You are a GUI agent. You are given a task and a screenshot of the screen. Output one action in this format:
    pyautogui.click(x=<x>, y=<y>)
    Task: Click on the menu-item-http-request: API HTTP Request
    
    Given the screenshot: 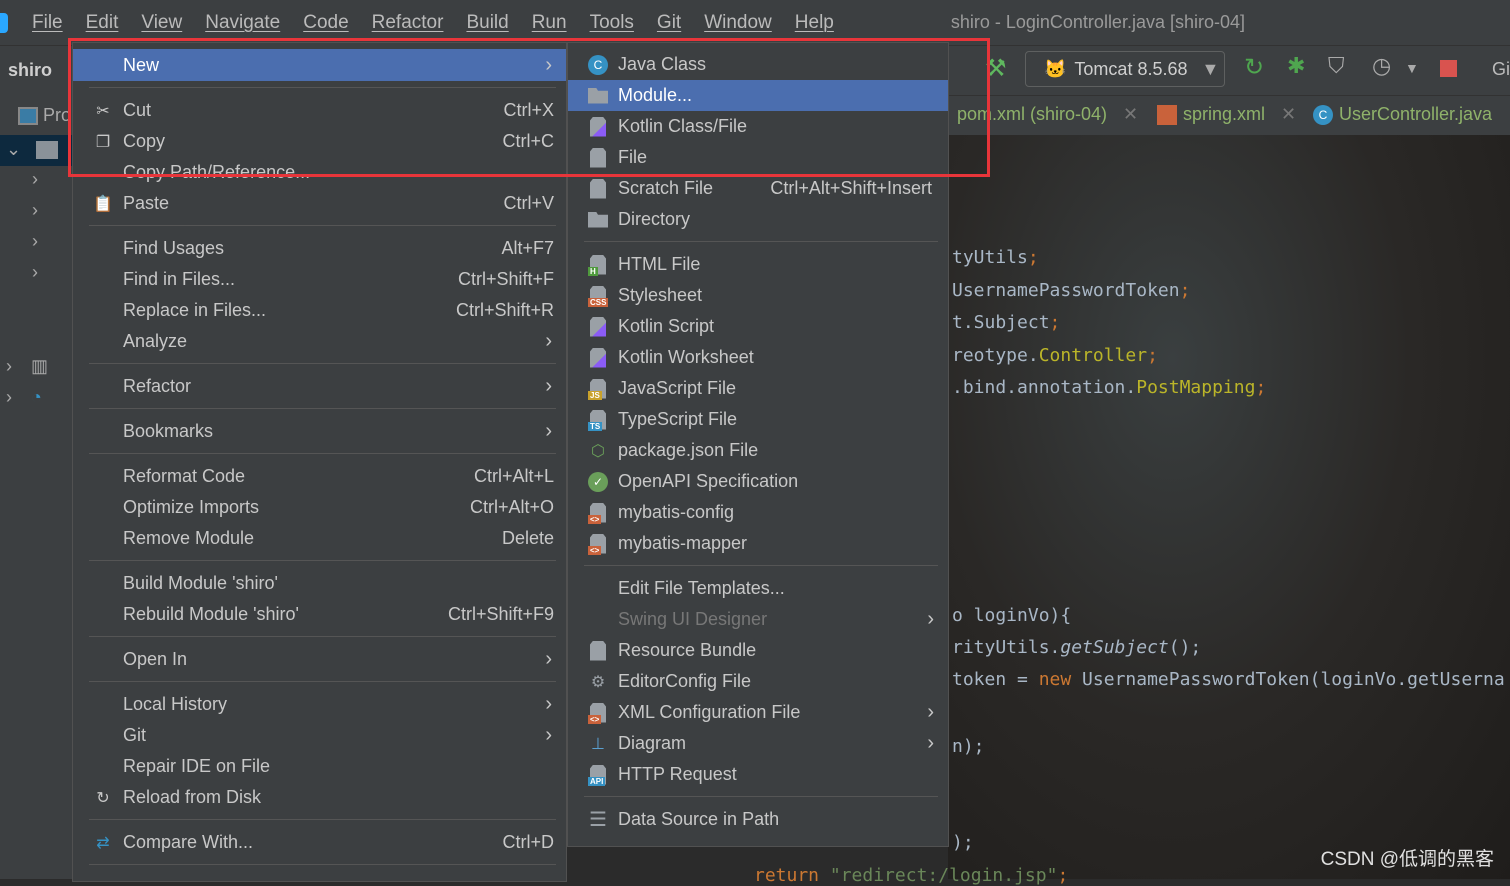 What is the action you would take?
    pyautogui.click(x=758, y=774)
    